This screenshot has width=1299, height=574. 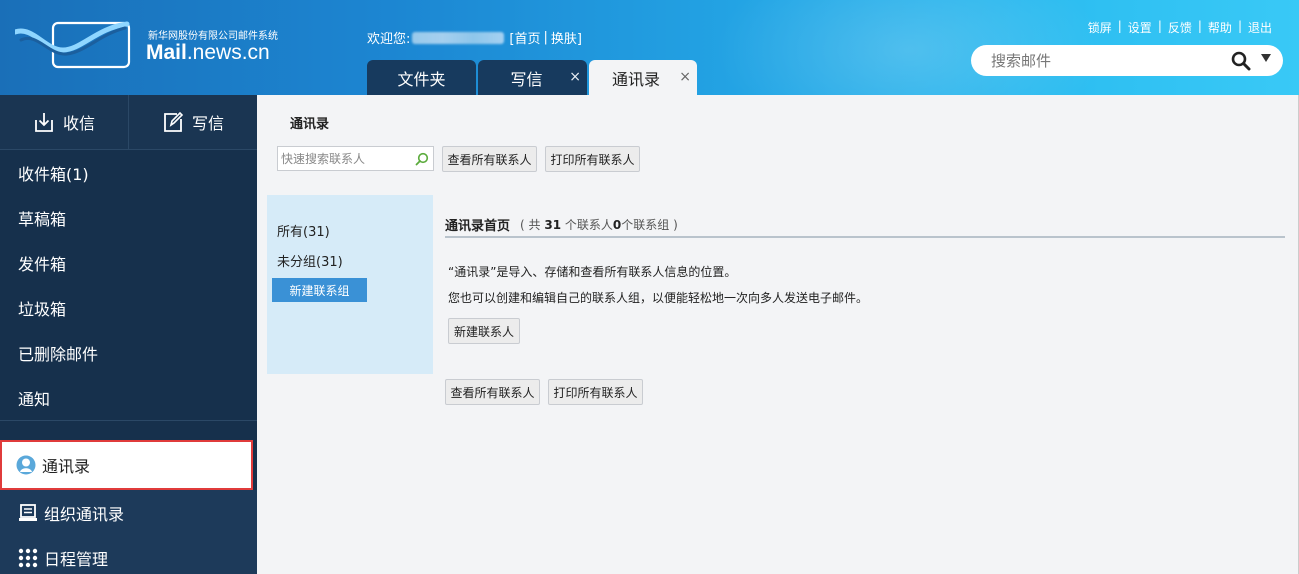 What do you see at coordinates (42, 309) in the screenshot?
I see `sidebar-item-label: 垃圾箱` at bounding box center [42, 309].